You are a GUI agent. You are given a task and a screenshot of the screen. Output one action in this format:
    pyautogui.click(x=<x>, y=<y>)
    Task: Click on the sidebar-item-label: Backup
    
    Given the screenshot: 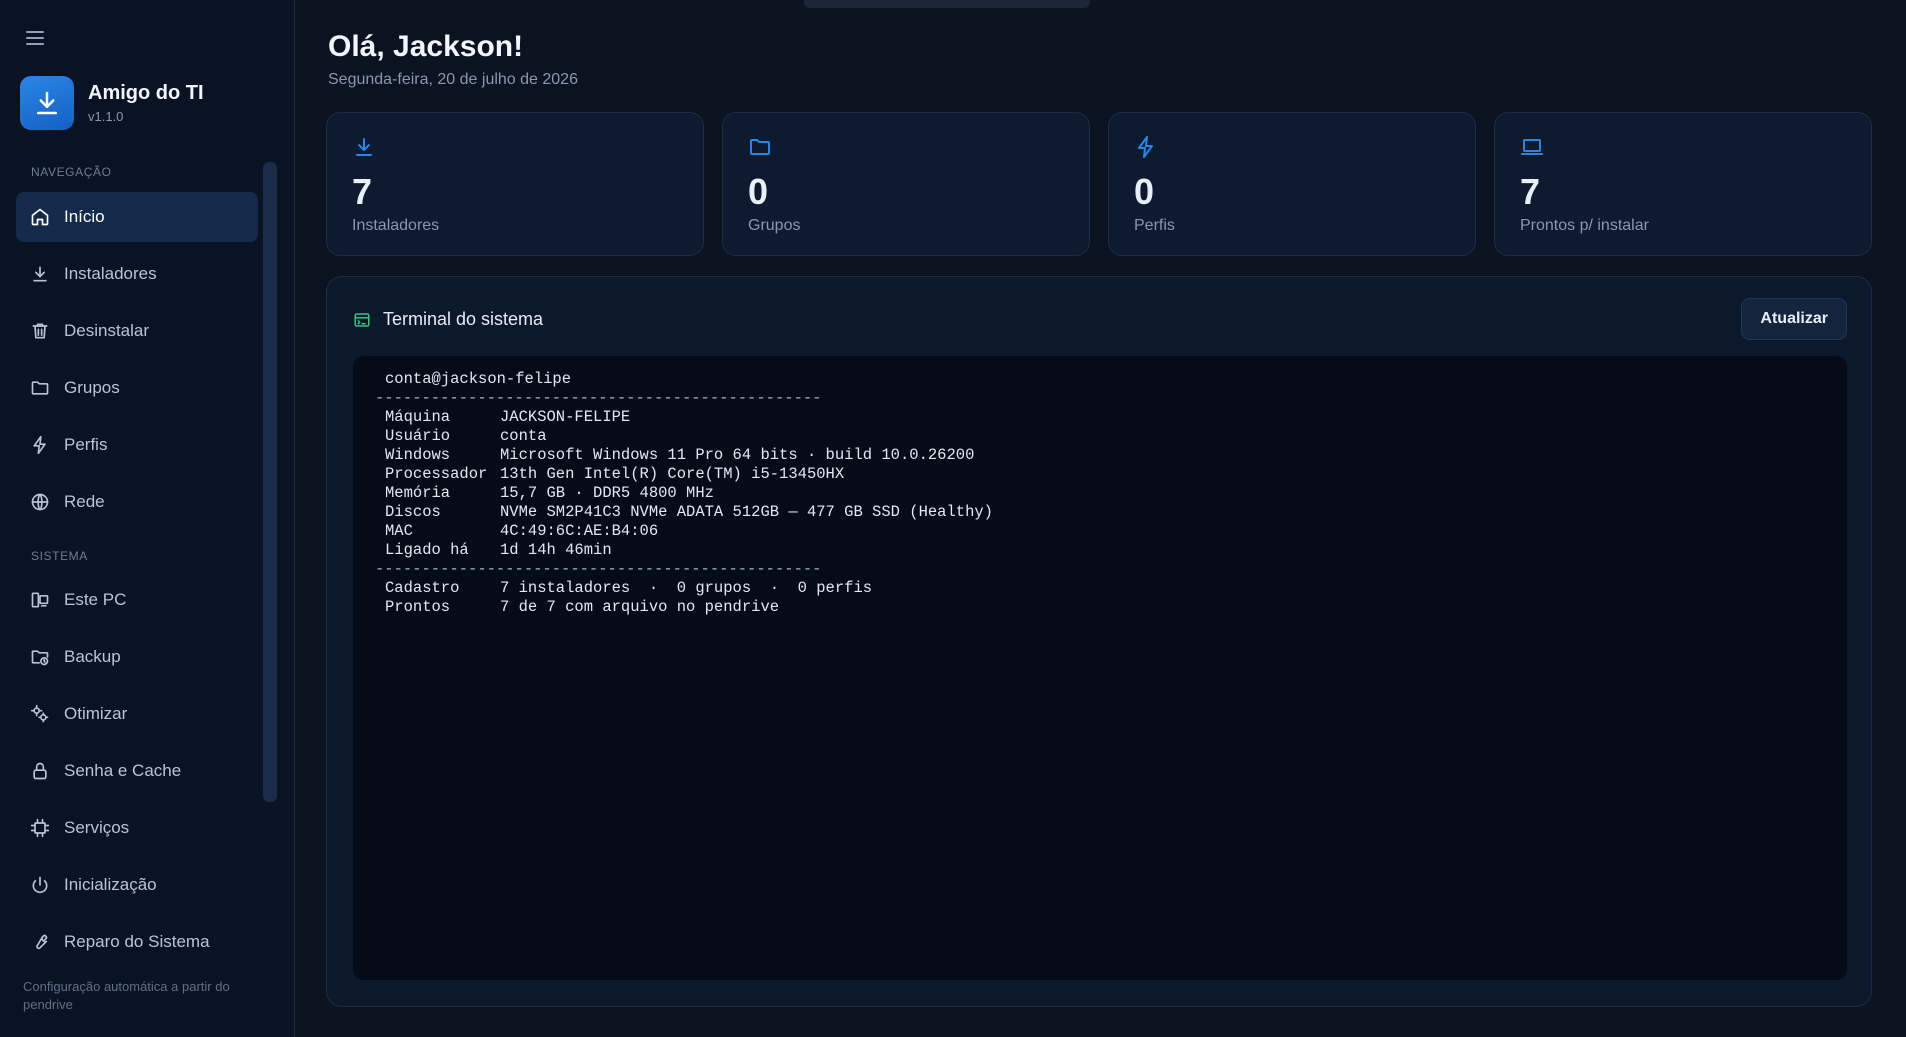 What is the action you would take?
    pyautogui.click(x=92, y=656)
    